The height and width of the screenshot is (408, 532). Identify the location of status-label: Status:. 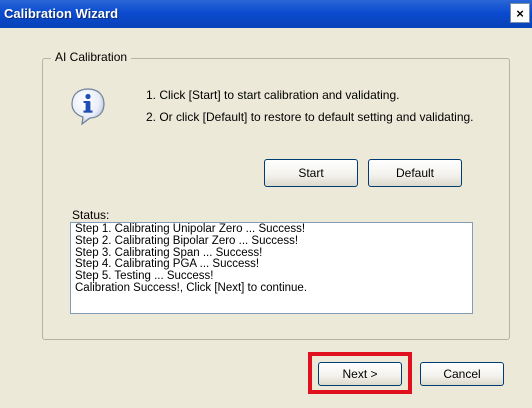
(91, 215).